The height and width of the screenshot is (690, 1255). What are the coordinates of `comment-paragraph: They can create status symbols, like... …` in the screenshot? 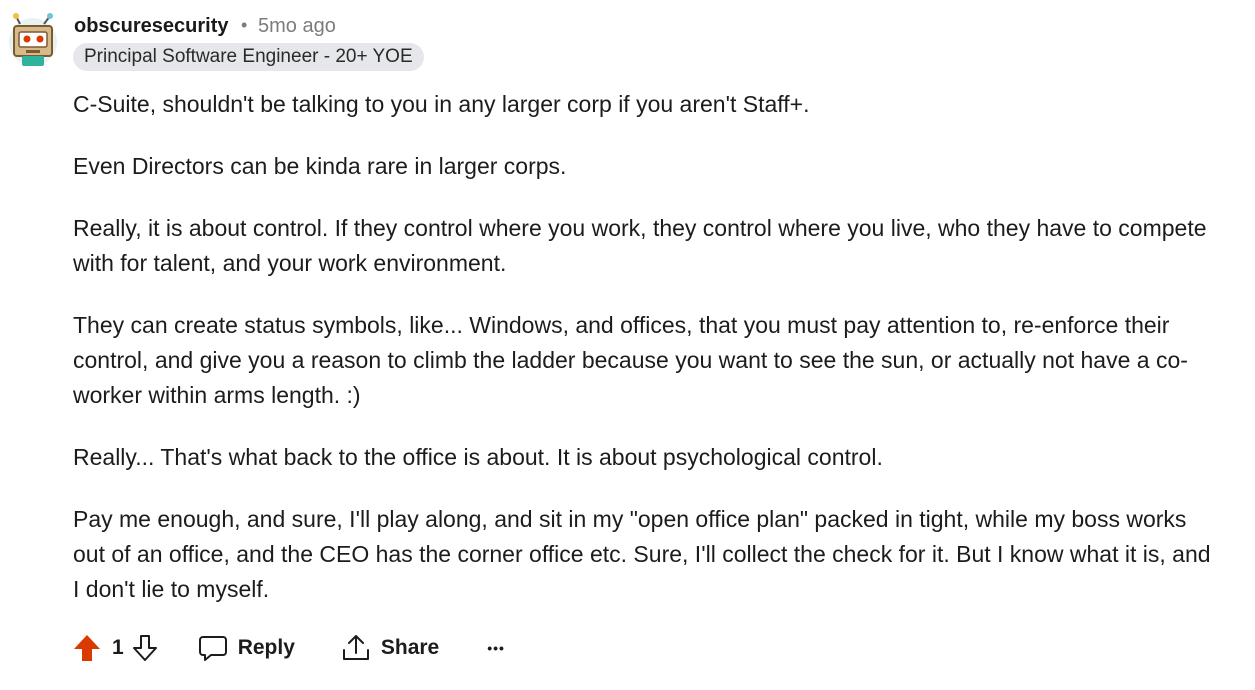 It's located at (630, 360).